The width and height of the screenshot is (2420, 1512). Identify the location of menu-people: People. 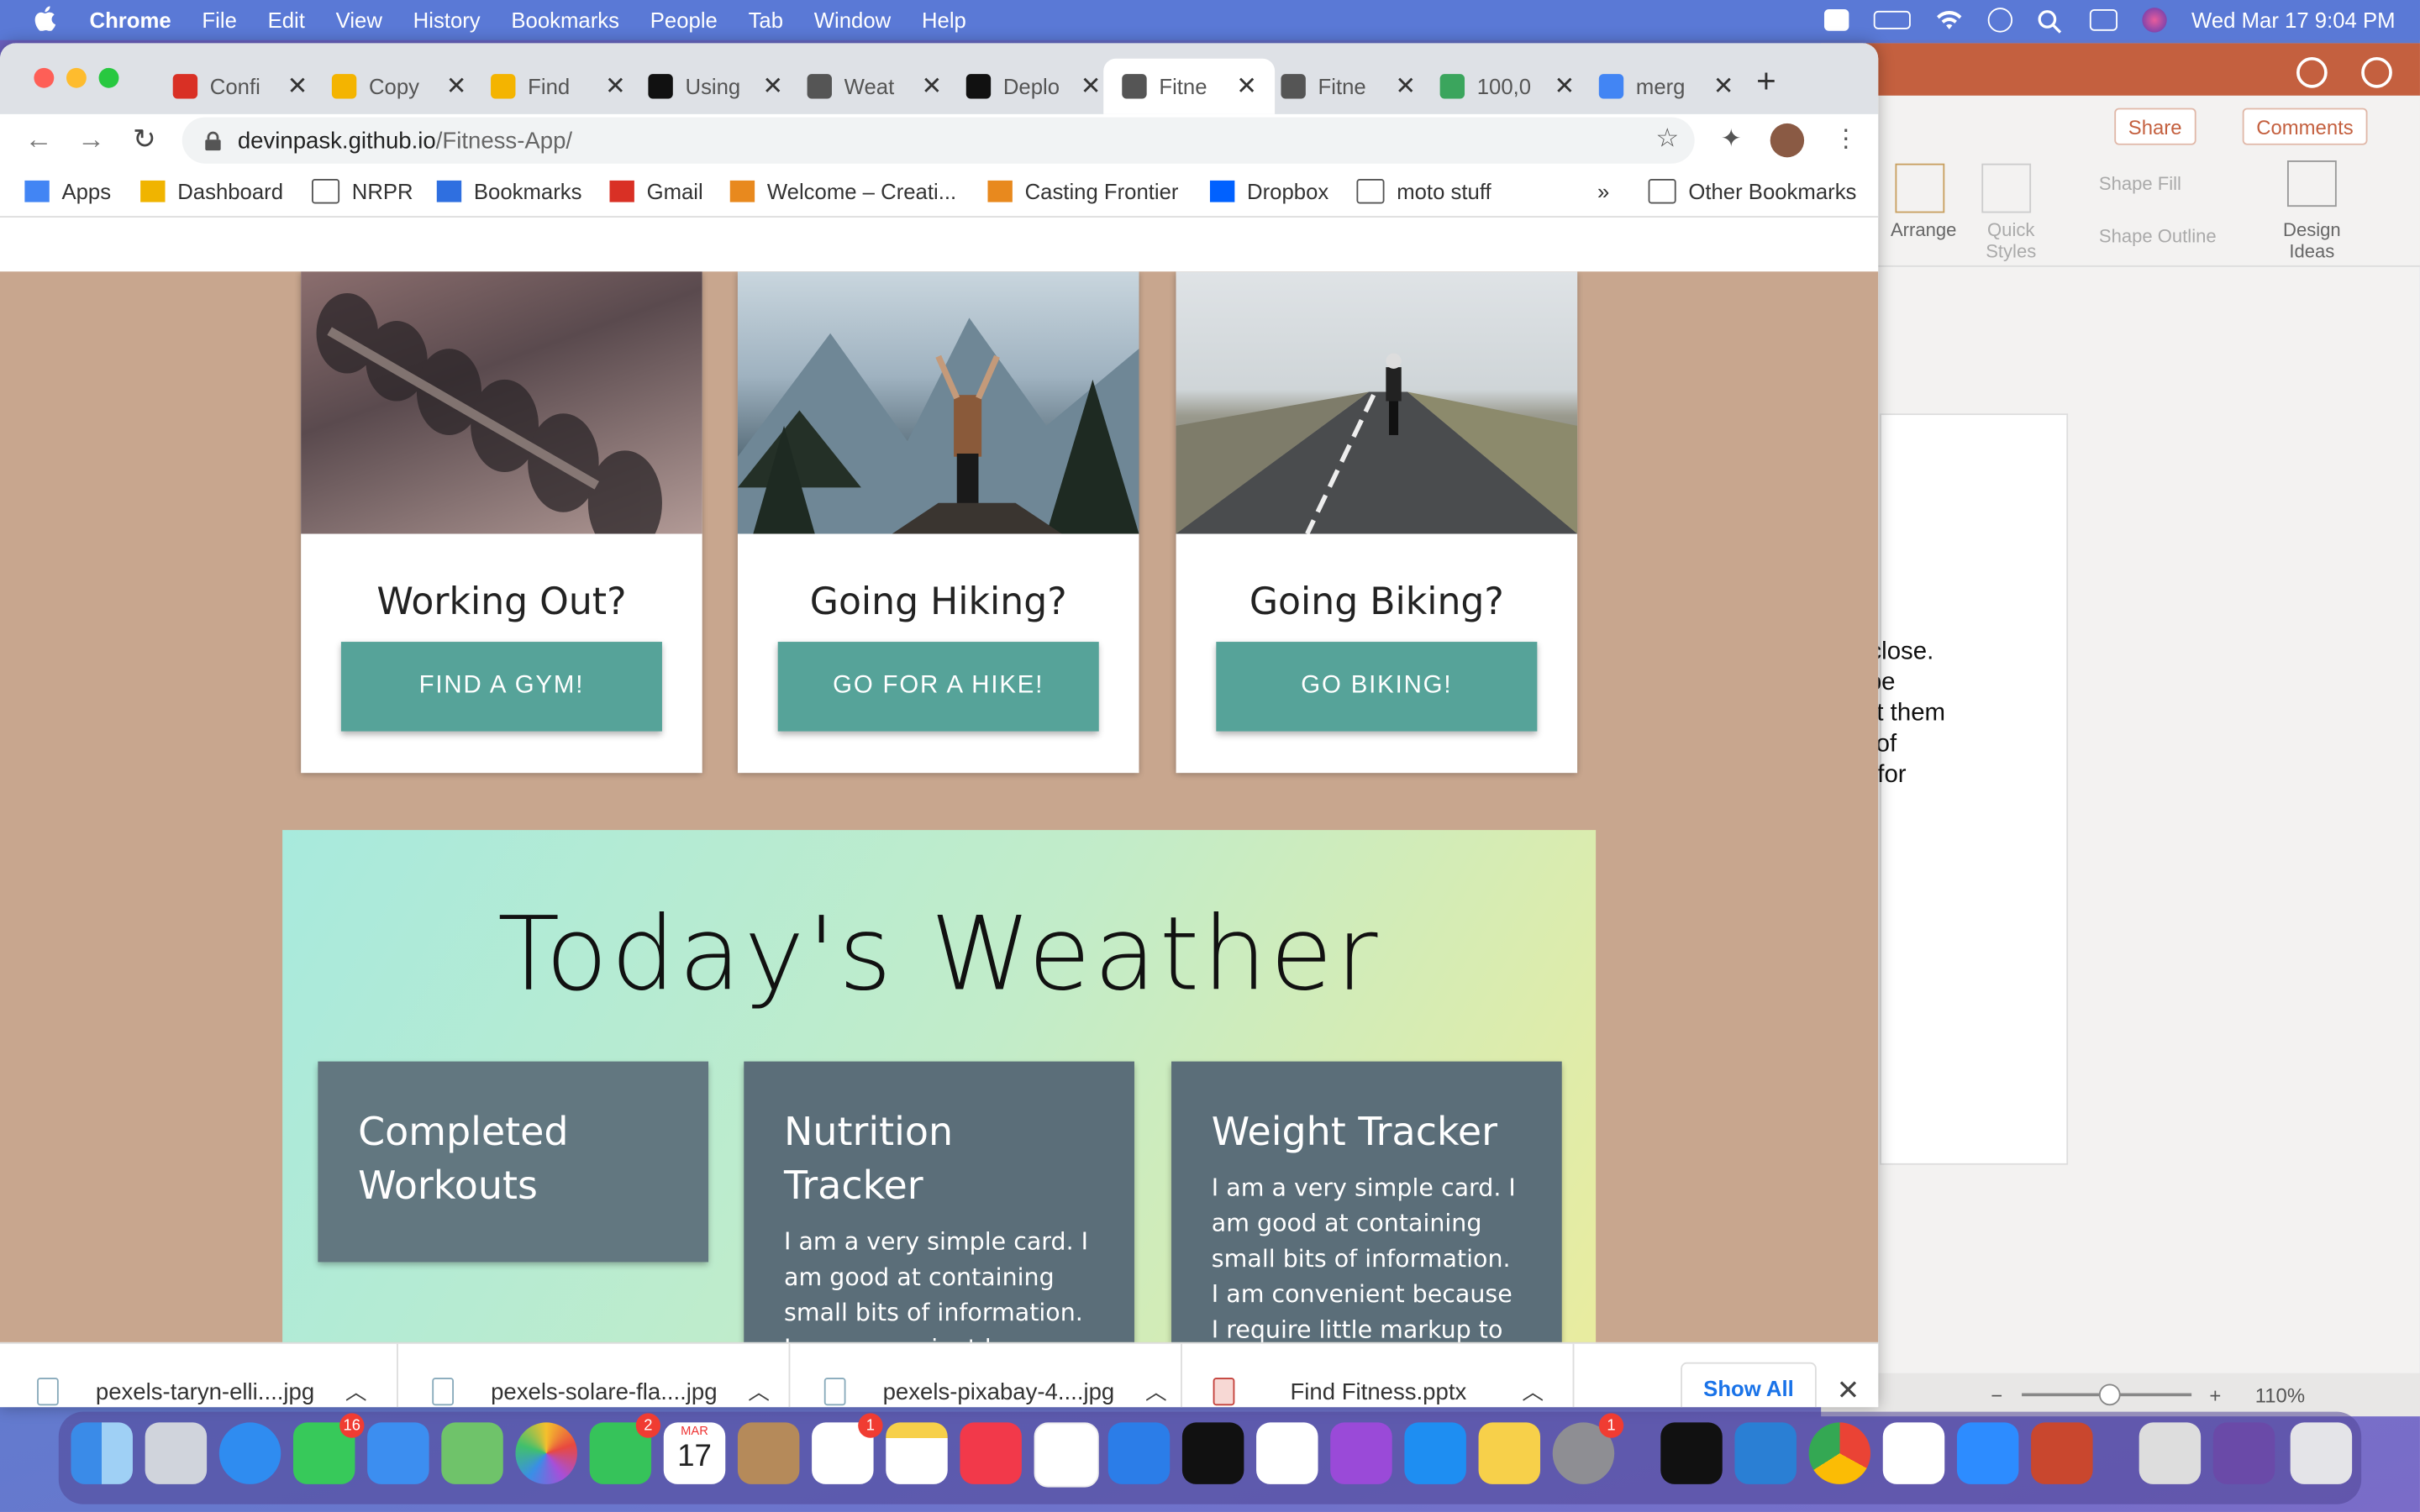
(684, 20).